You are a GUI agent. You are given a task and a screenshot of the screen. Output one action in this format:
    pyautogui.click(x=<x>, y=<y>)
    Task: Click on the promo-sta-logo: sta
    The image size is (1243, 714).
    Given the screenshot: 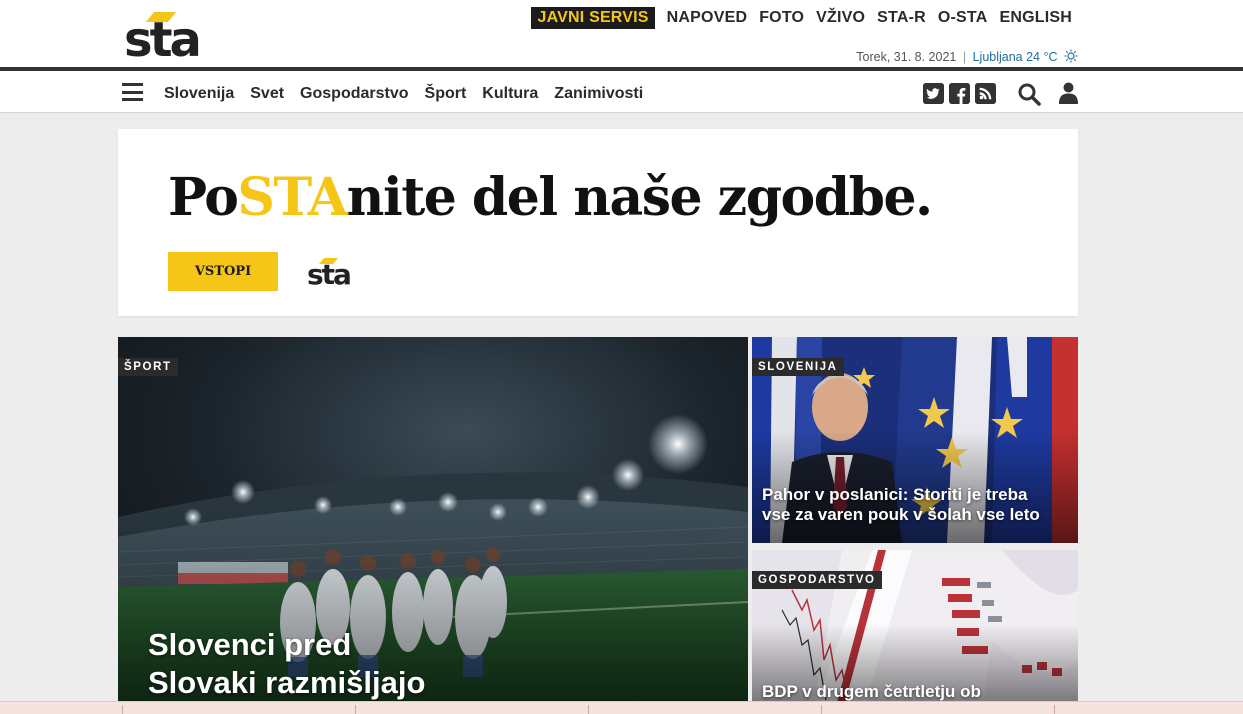 What is the action you would take?
    pyautogui.click(x=334, y=272)
    